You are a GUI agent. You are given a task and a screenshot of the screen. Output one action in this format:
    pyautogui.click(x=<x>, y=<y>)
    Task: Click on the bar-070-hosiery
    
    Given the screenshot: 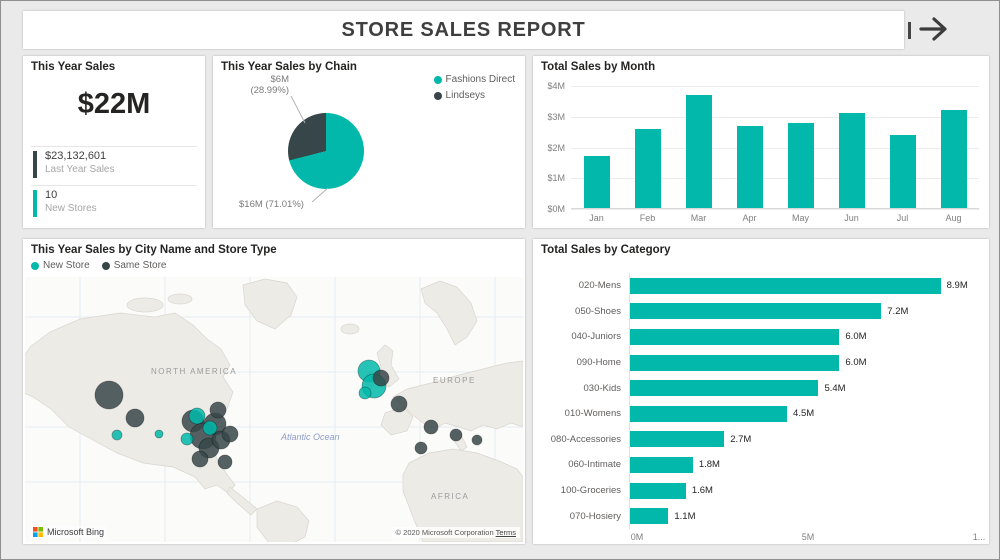 What is the action you would take?
    pyautogui.click(x=649, y=516)
    